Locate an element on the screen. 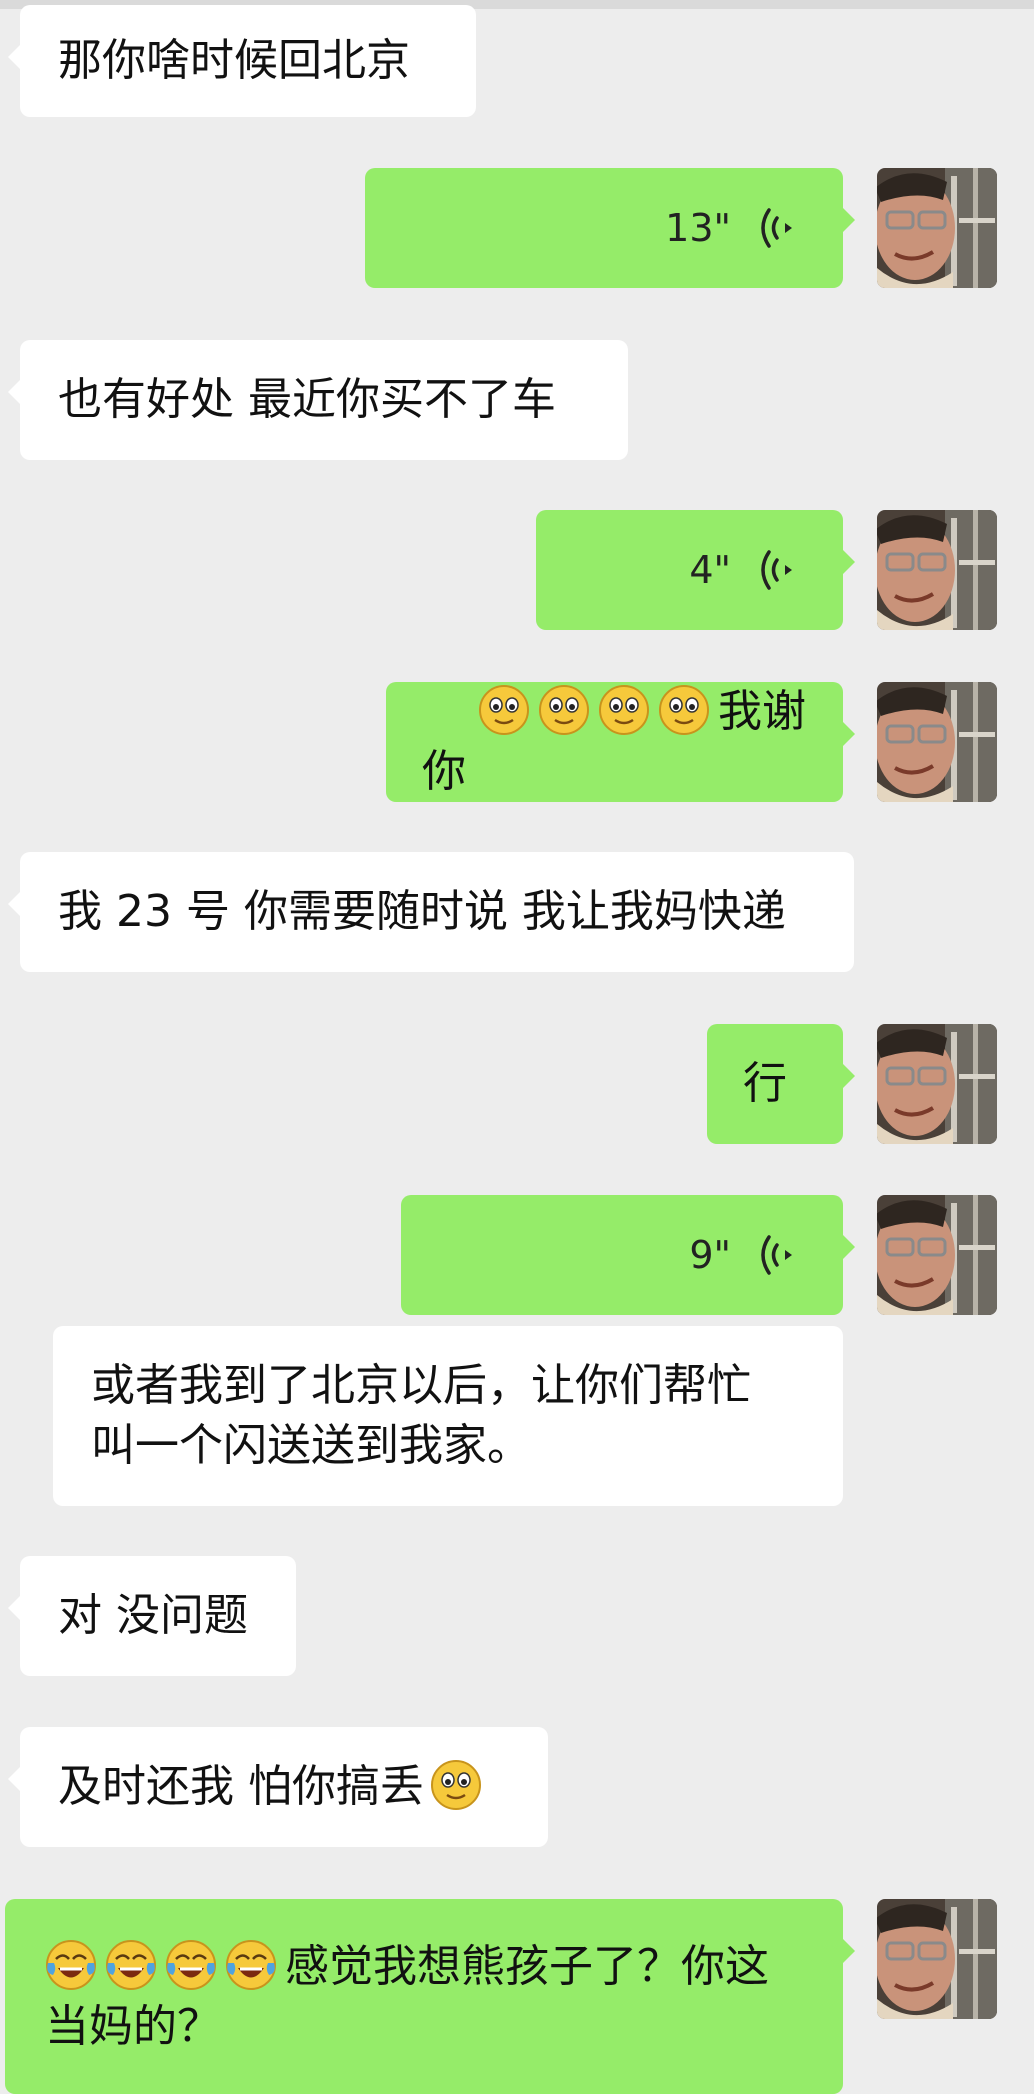  message-bubble-incoming: 也有好处 最近你买不了车 is located at coordinates (318, 400).